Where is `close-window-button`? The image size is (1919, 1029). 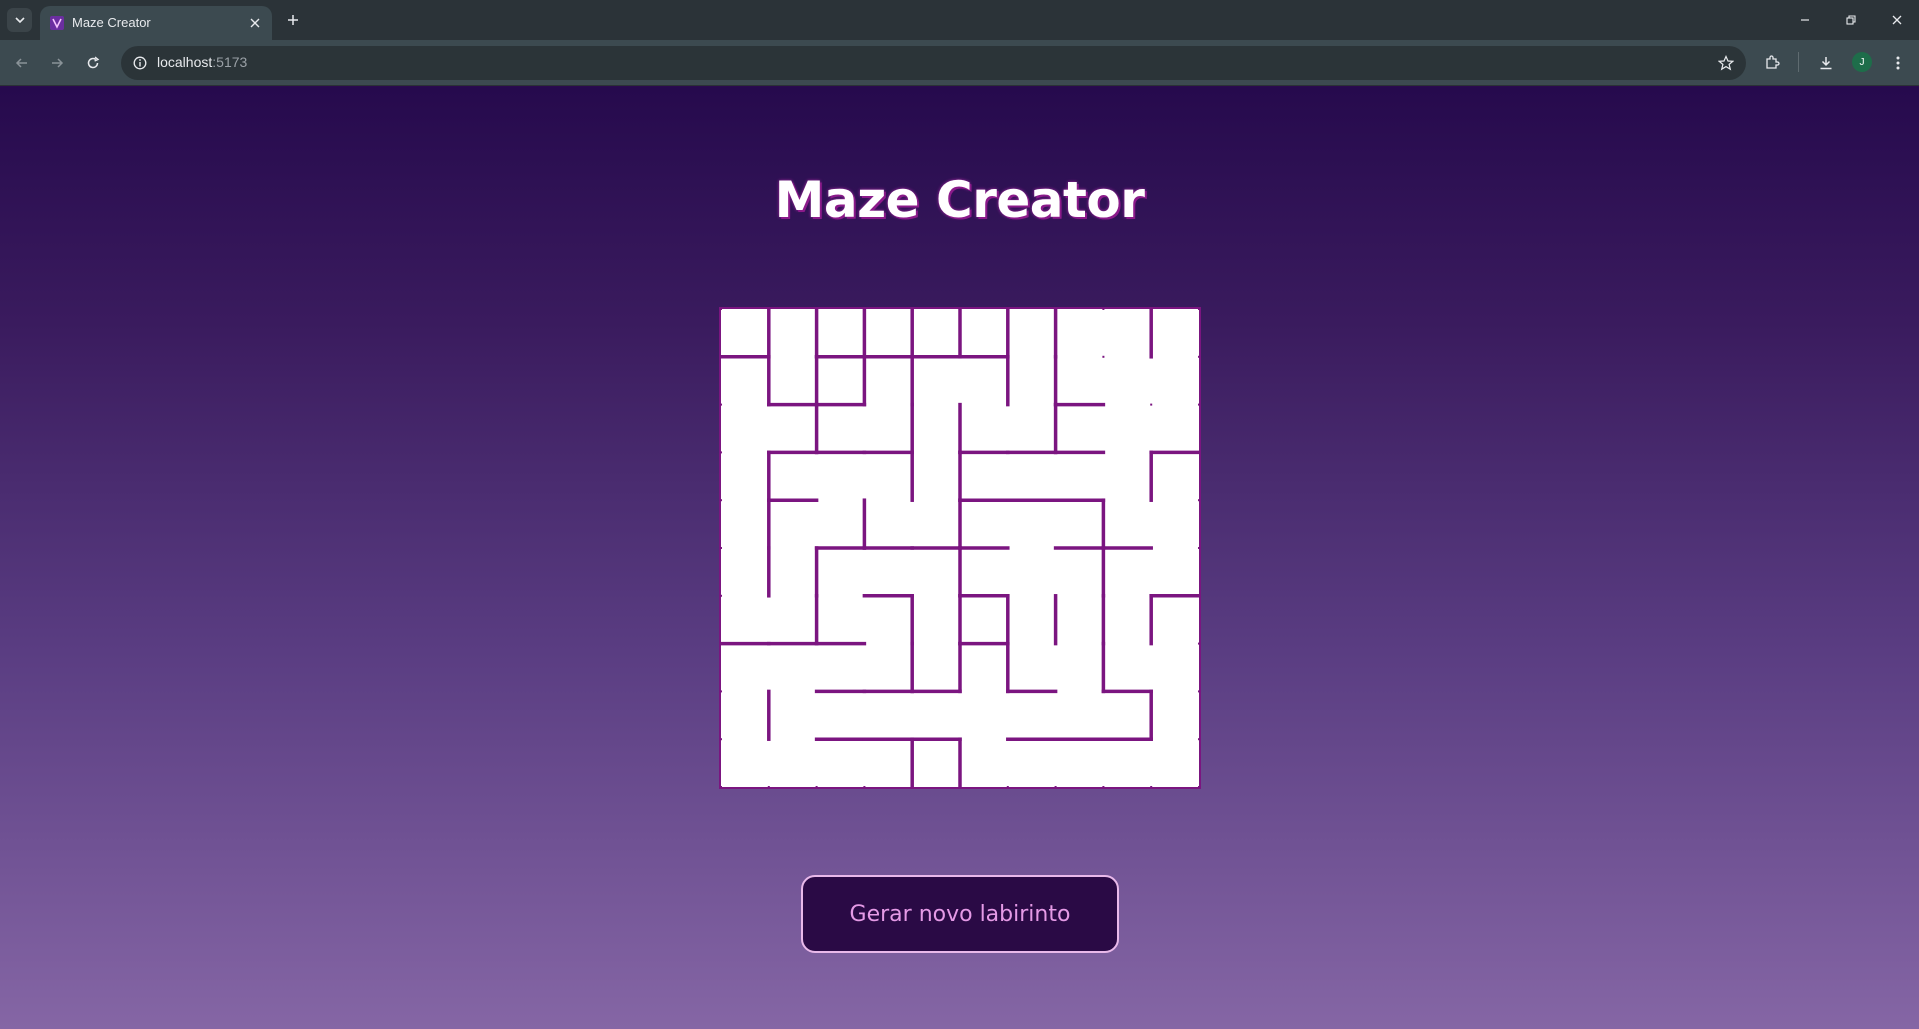 close-window-button is located at coordinates (1897, 20).